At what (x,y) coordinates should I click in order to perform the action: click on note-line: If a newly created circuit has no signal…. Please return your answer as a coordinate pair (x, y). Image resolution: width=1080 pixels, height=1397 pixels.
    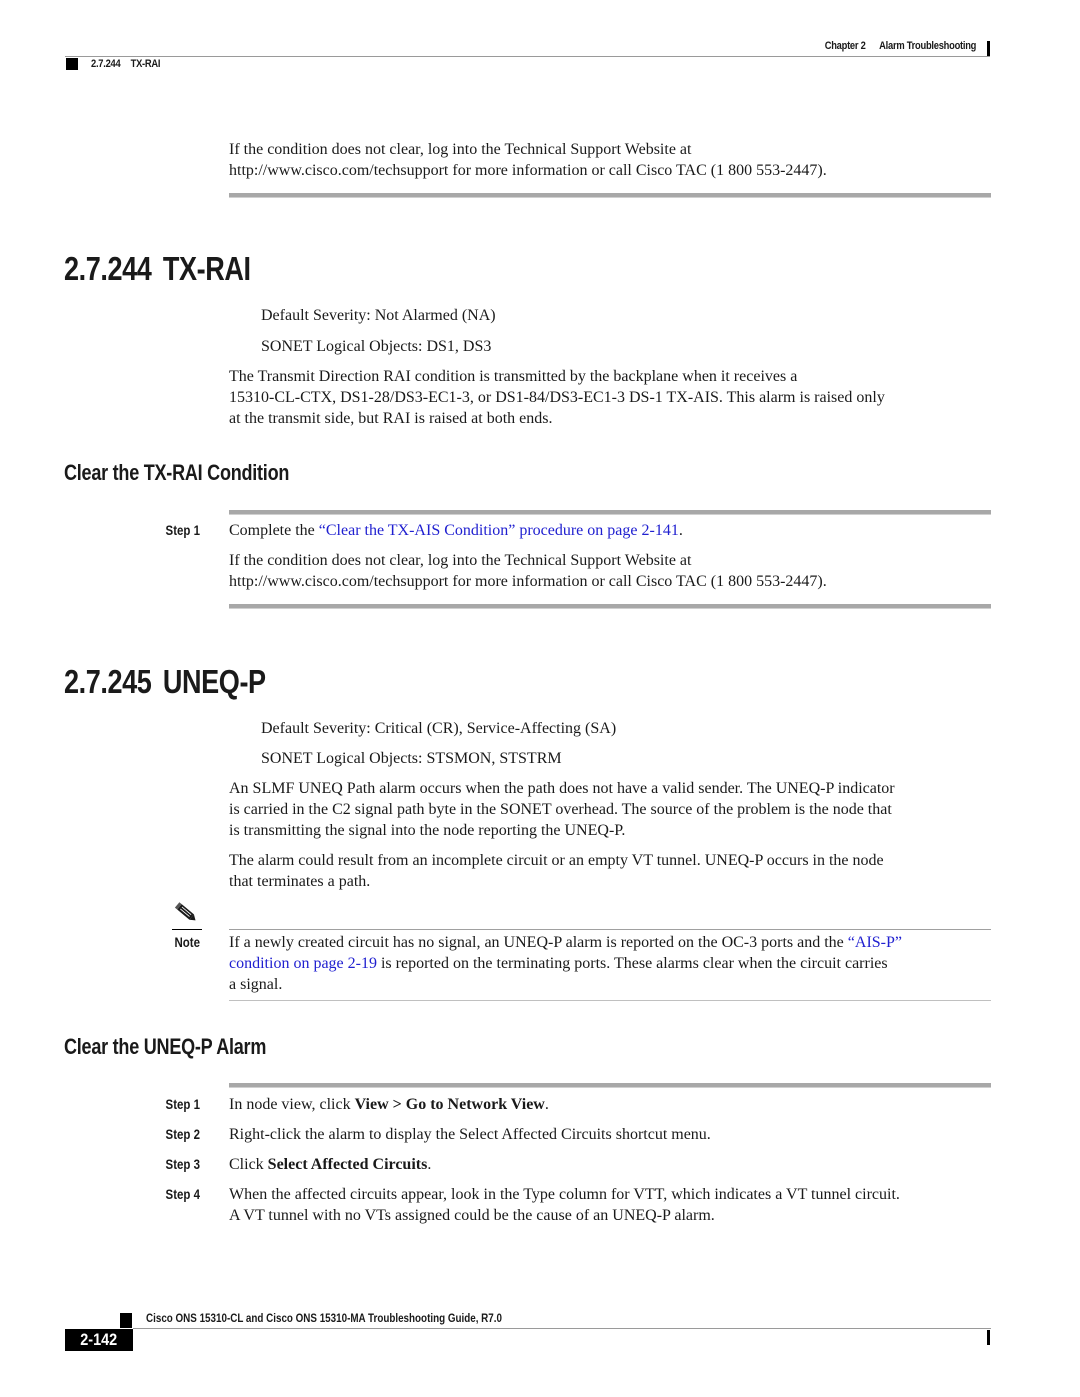
    Looking at the image, I should click on (614, 942).